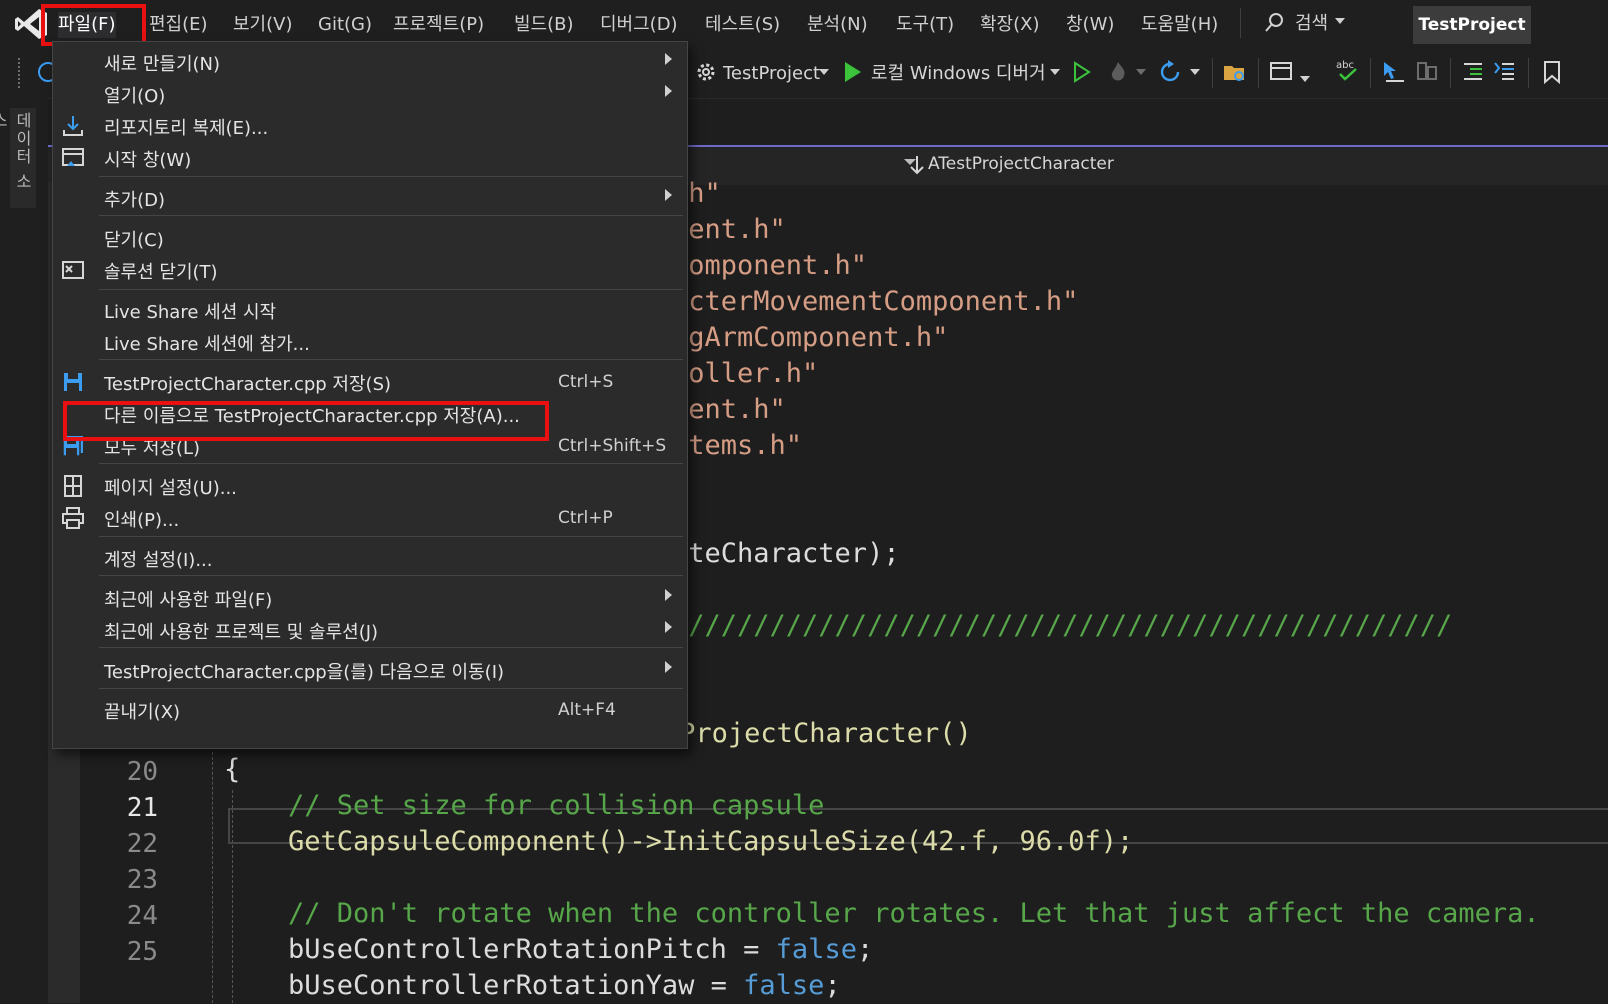  I want to click on code-line: stems.h", so click(737, 445).